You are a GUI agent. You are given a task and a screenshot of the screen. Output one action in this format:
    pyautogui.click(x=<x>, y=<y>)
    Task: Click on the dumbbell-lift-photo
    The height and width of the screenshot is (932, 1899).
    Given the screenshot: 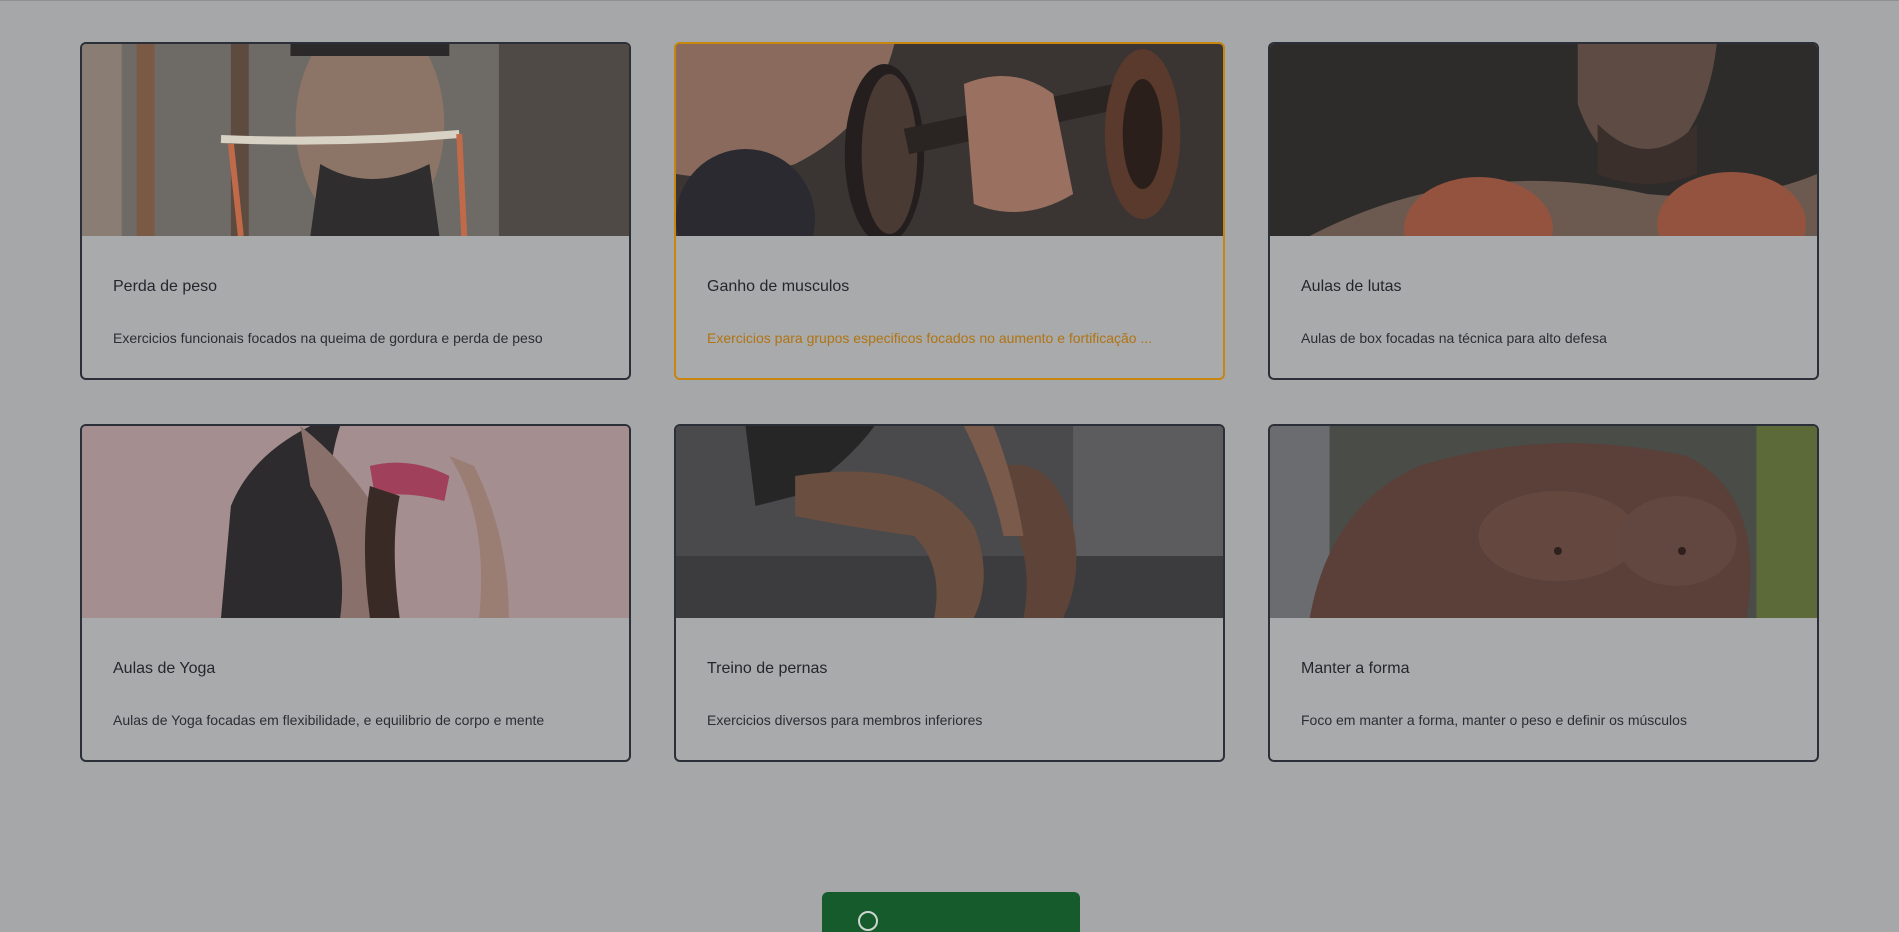 What is the action you would take?
    pyautogui.click(x=949, y=140)
    